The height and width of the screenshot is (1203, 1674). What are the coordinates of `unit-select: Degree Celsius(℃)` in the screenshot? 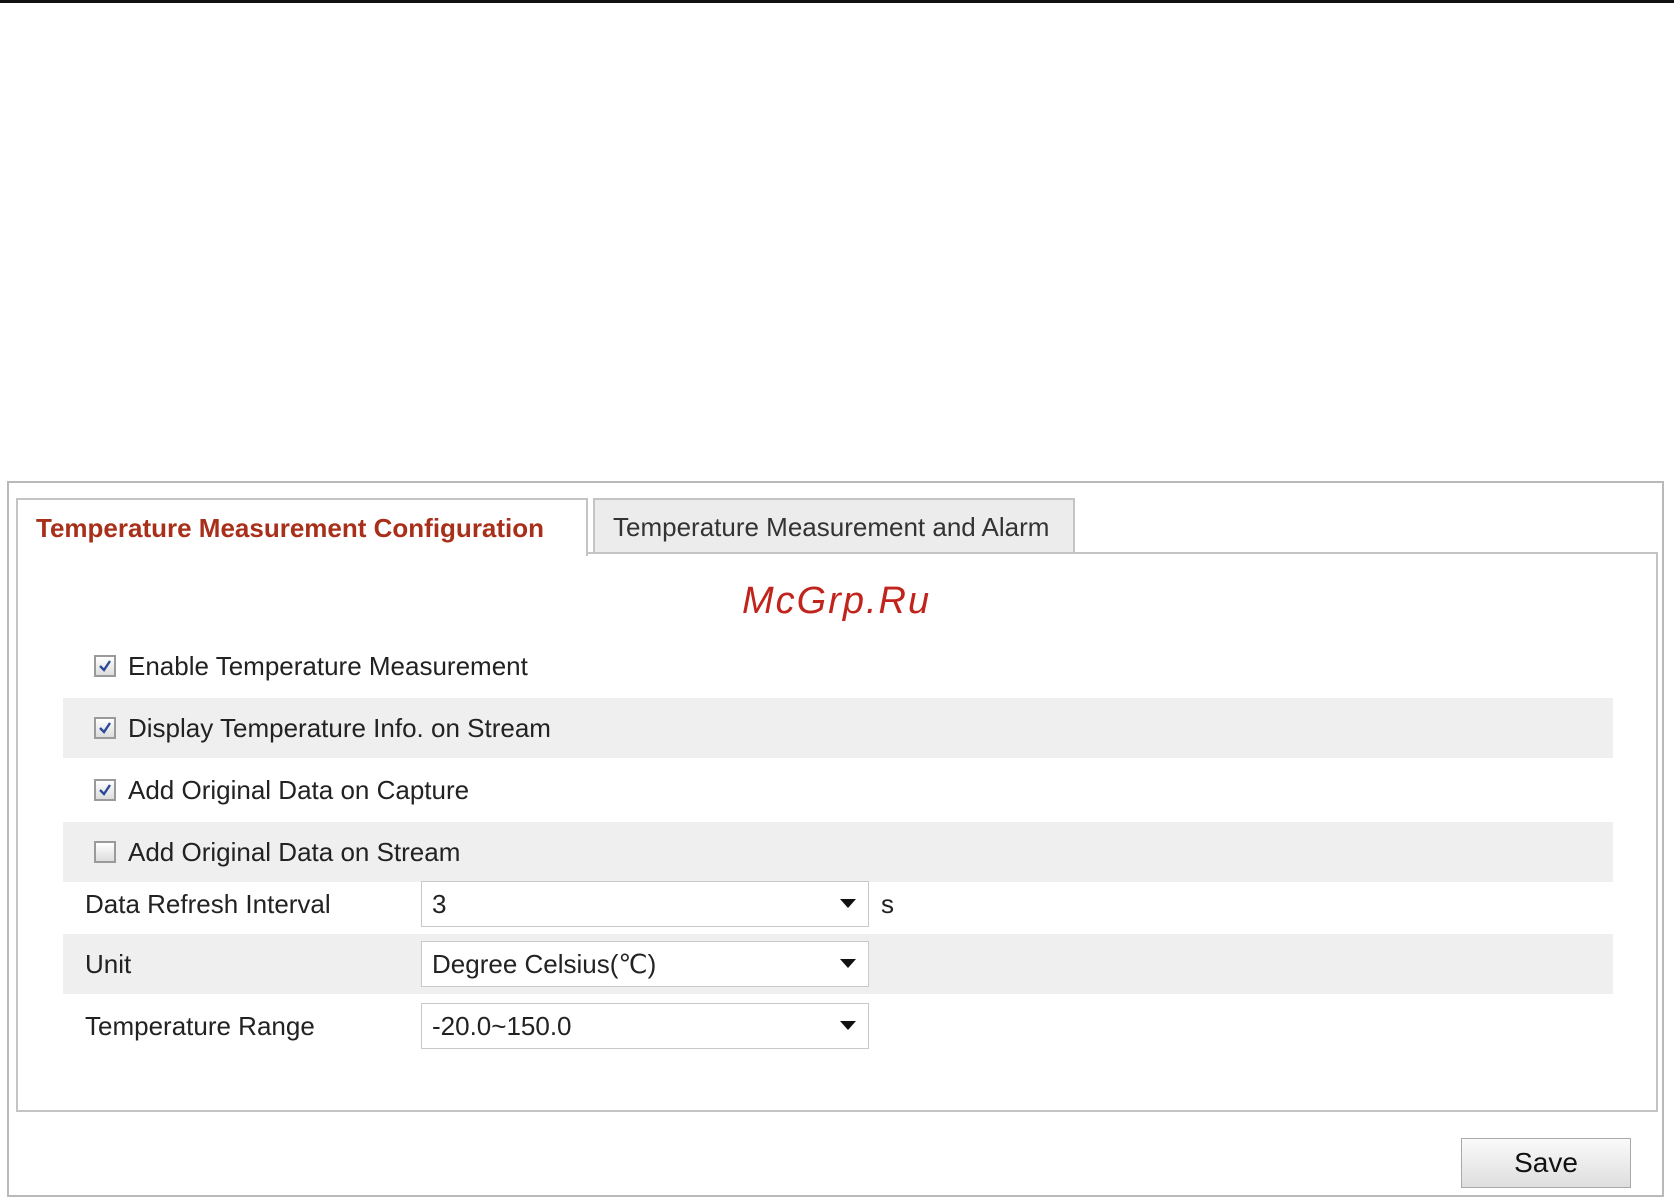 It's located at (645, 964).